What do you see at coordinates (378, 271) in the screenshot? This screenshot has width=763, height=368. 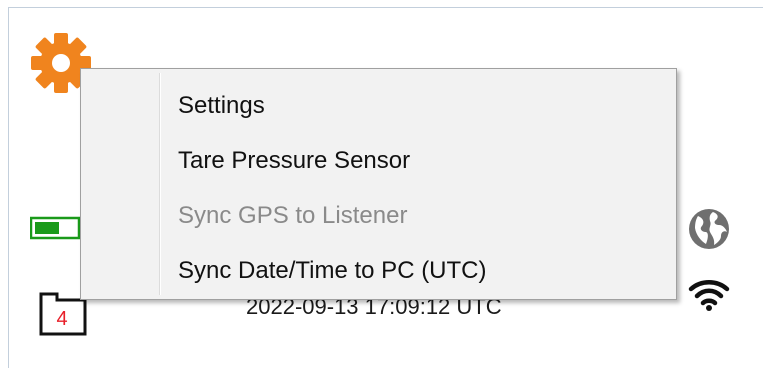 I see `menu-item-sync-datetime: Sync Date/Time to PC (UTC)` at bounding box center [378, 271].